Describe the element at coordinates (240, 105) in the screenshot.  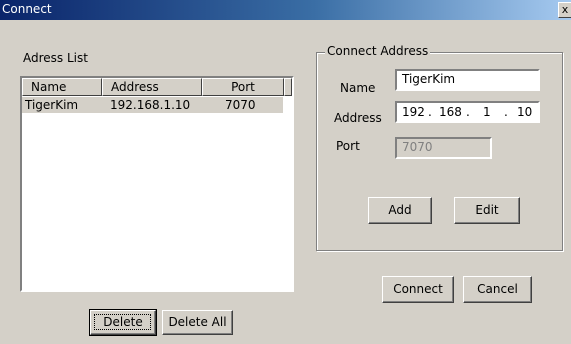
I see `row-port: 7070` at that location.